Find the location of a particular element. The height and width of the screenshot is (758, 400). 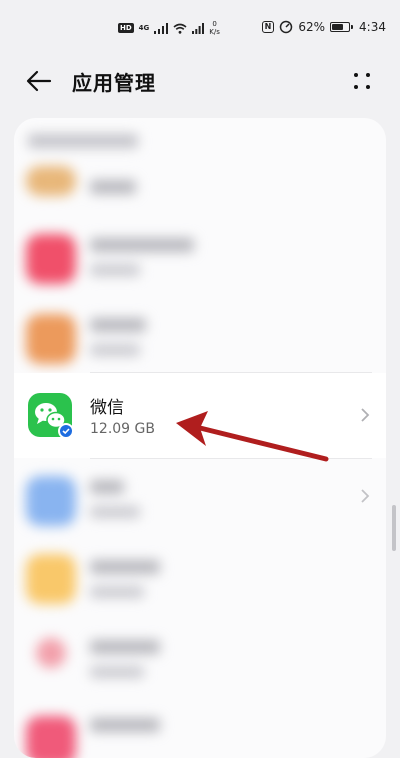

status-right-group: N 62% 4:34 is located at coordinates (323, 27).